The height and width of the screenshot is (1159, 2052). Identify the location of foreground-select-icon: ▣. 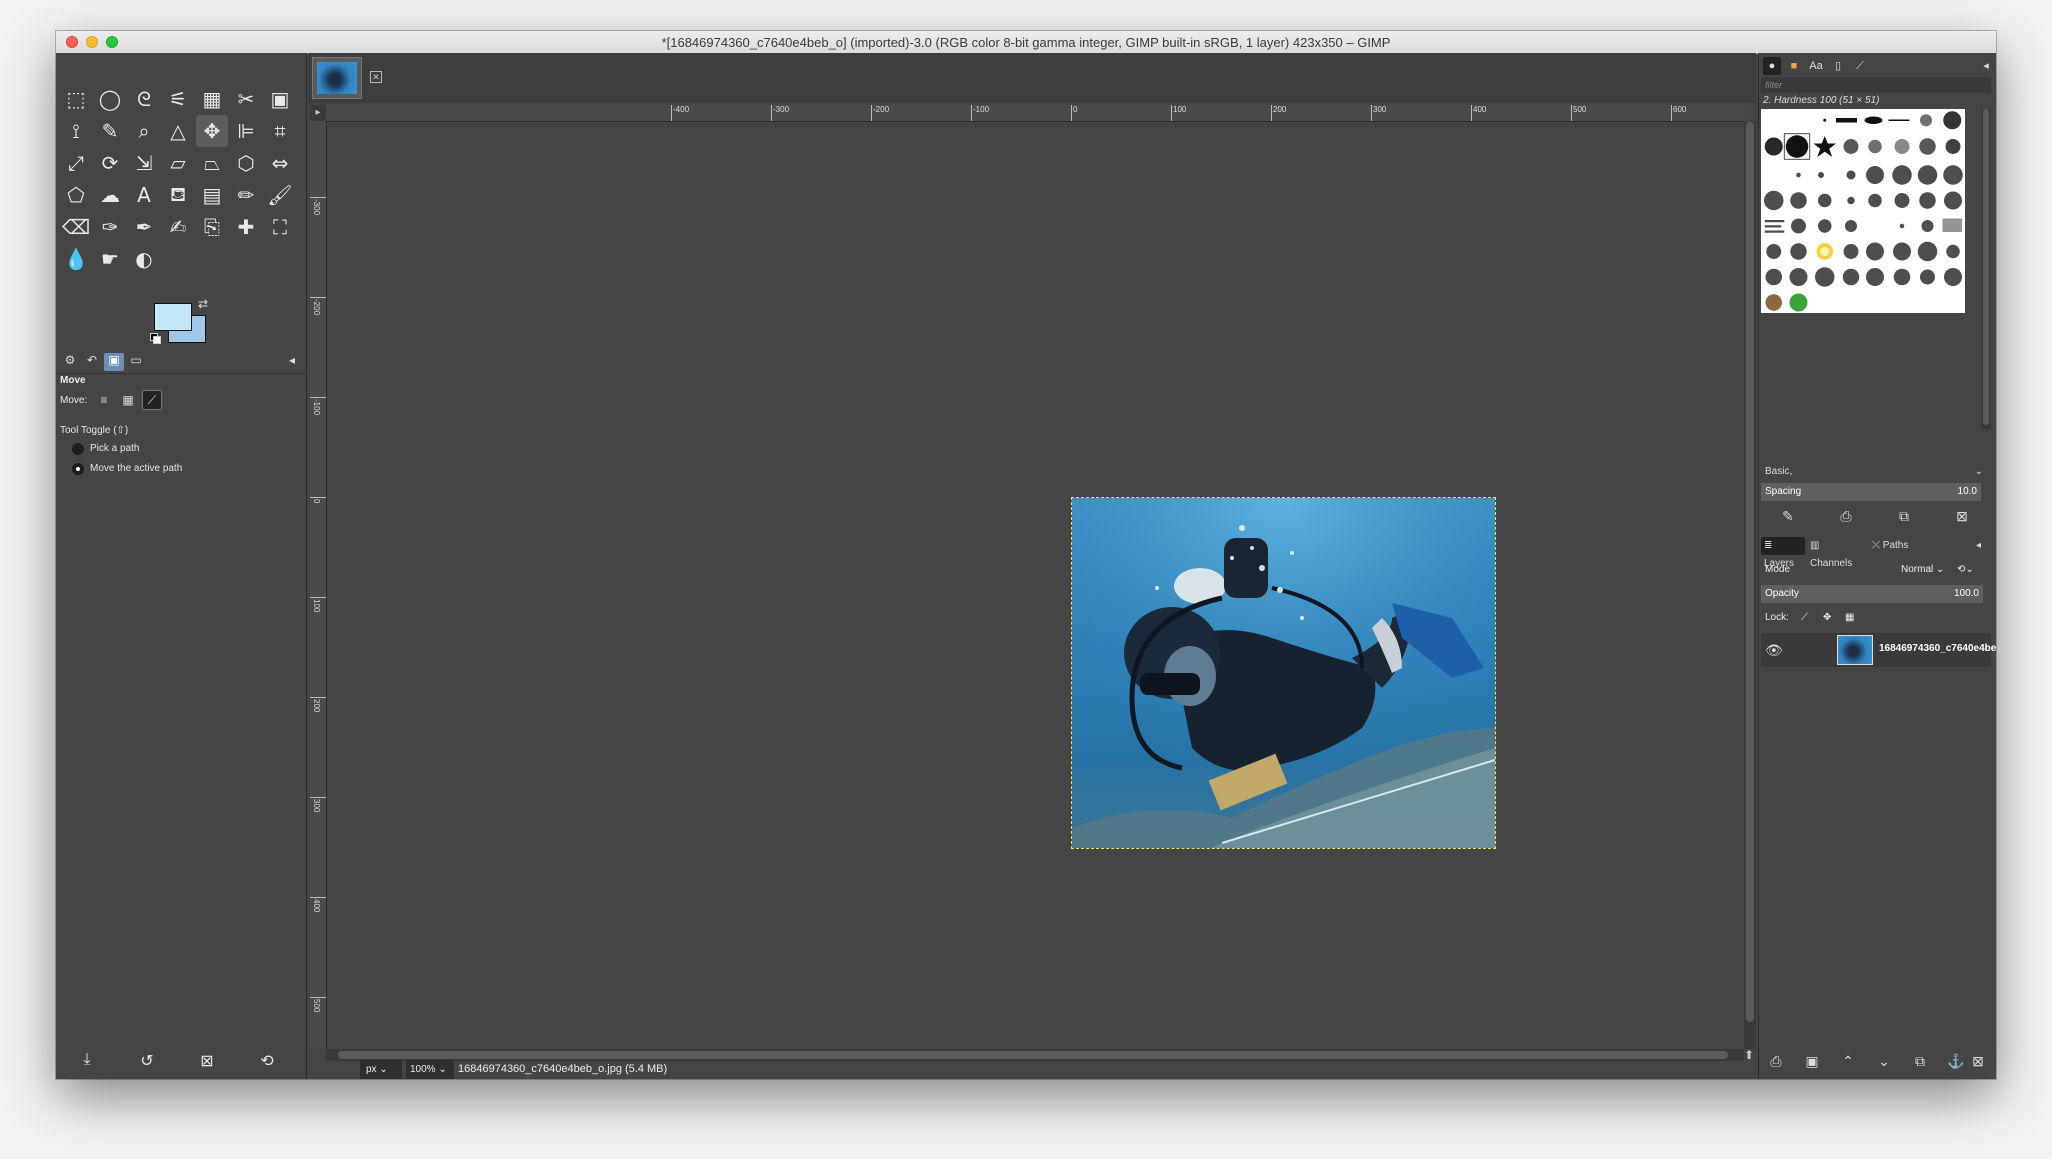
(280, 99).